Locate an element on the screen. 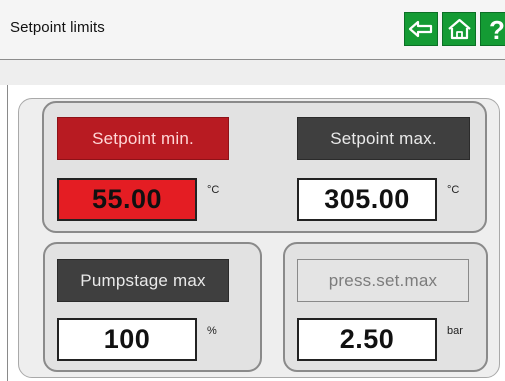  pressure-setpoint-max-label: press.set.max is located at coordinates (383, 280).